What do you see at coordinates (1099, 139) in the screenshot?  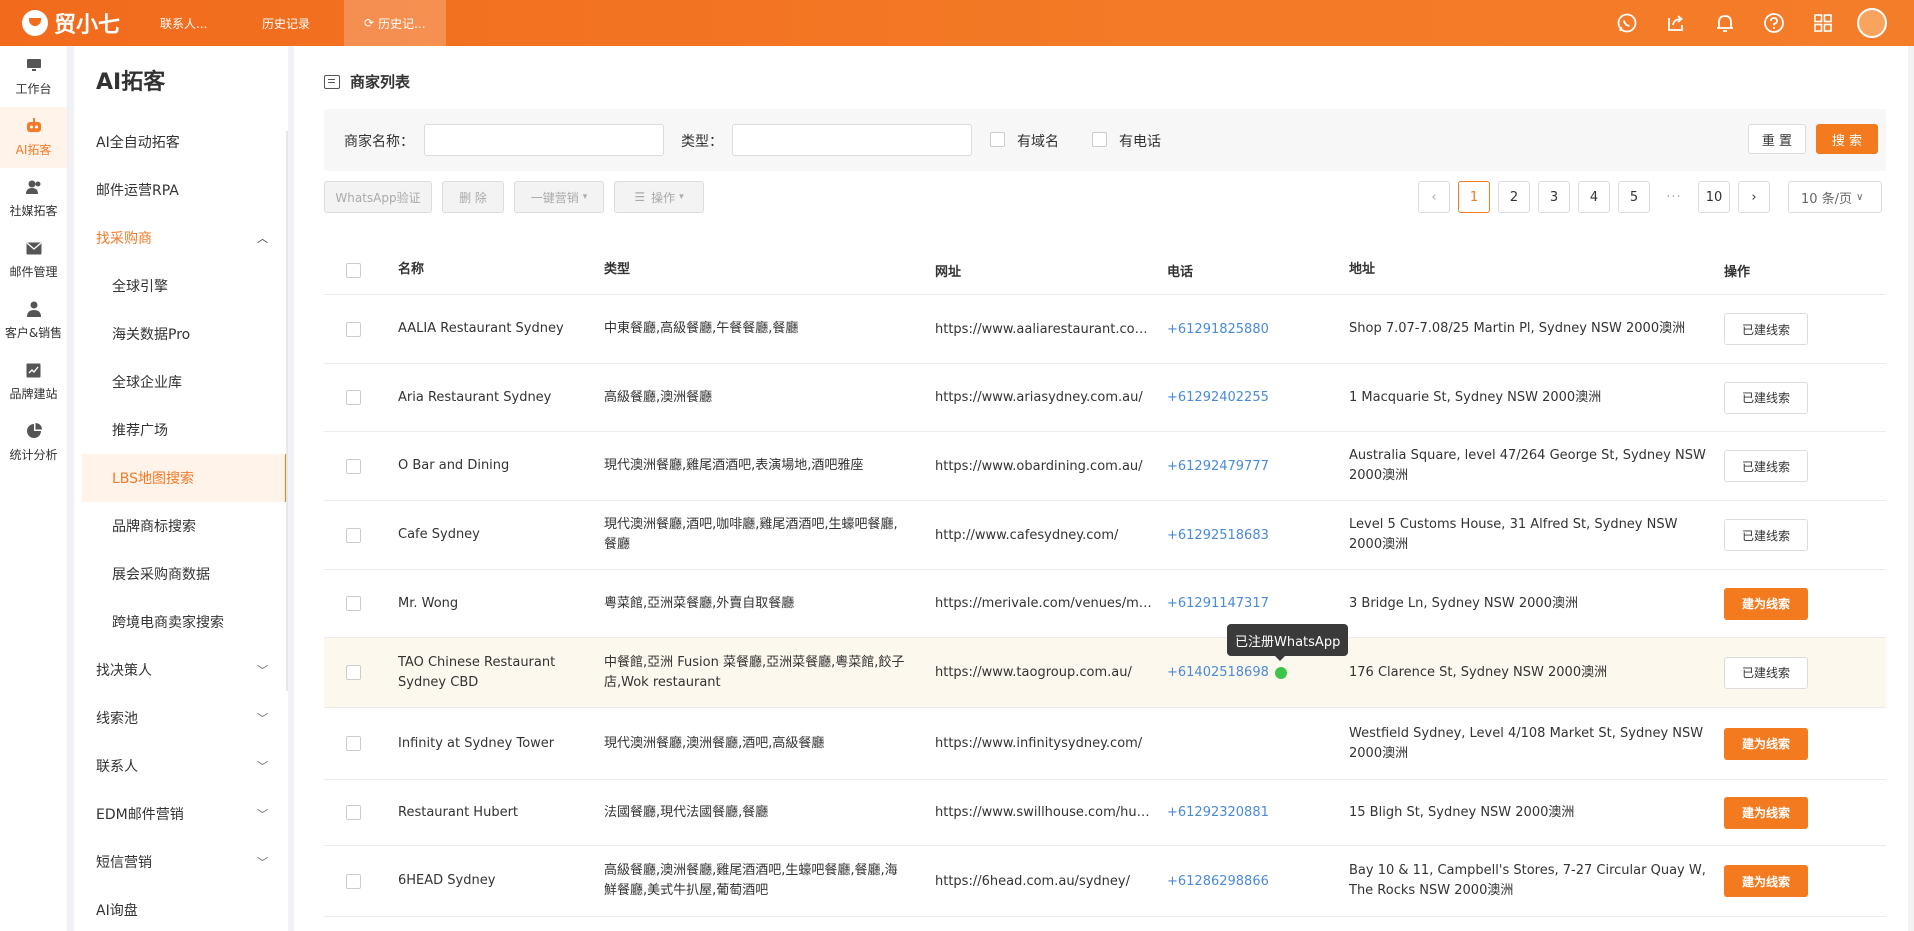 I see `has-phone-checkbox` at bounding box center [1099, 139].